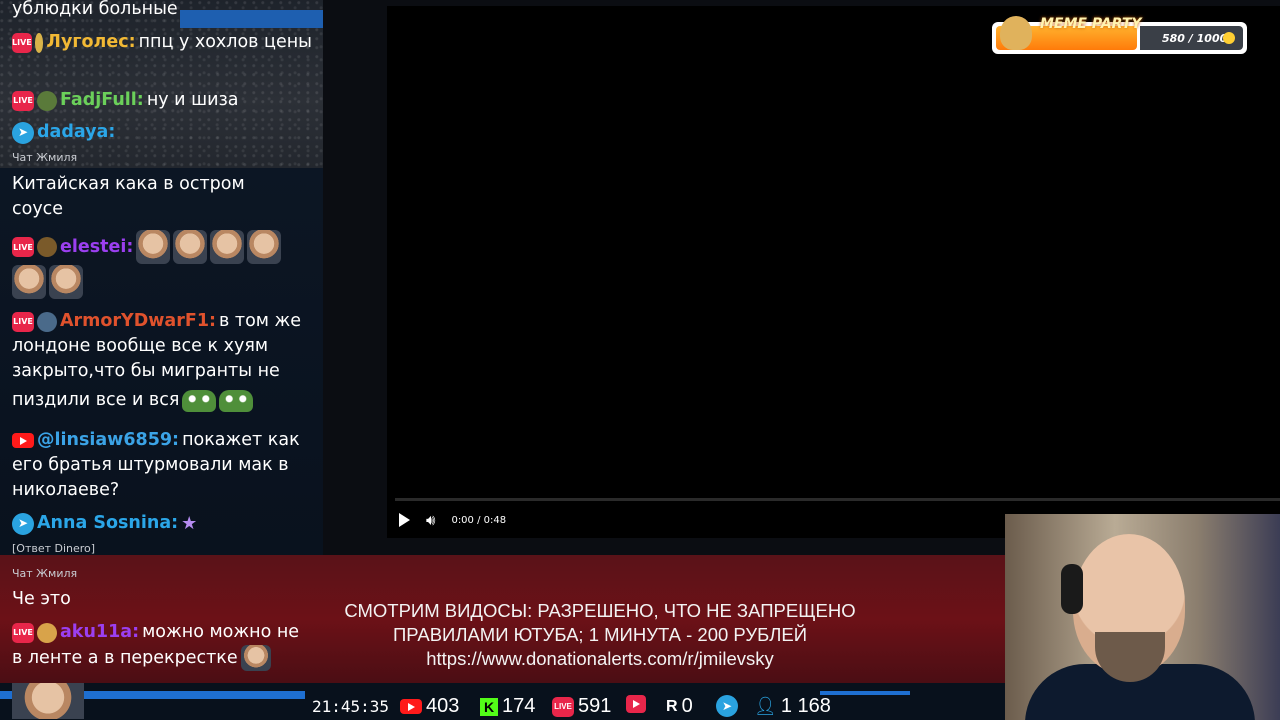 The width and height of the screenshot is (1280, 720). Describe the element at coordinates (519, 706) in the screenshot. I see `kick-count: 174` at that location.